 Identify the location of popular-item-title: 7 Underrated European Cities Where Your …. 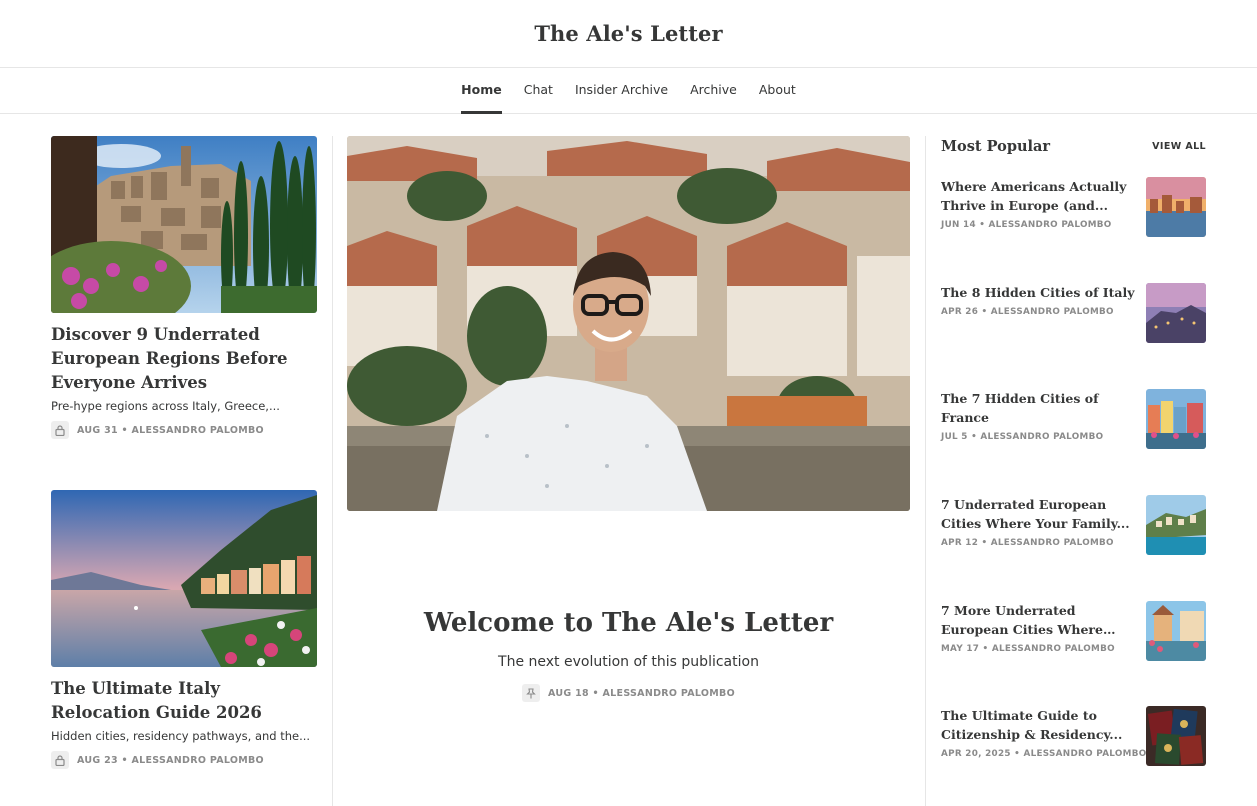
(1039, 514).